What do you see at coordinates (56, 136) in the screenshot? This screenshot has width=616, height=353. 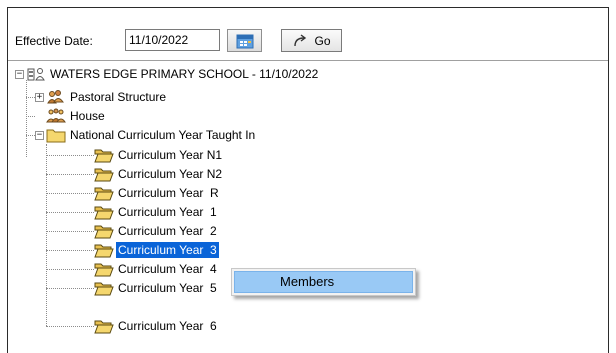 I see `folder-icon` at bounding box center [56, 136].